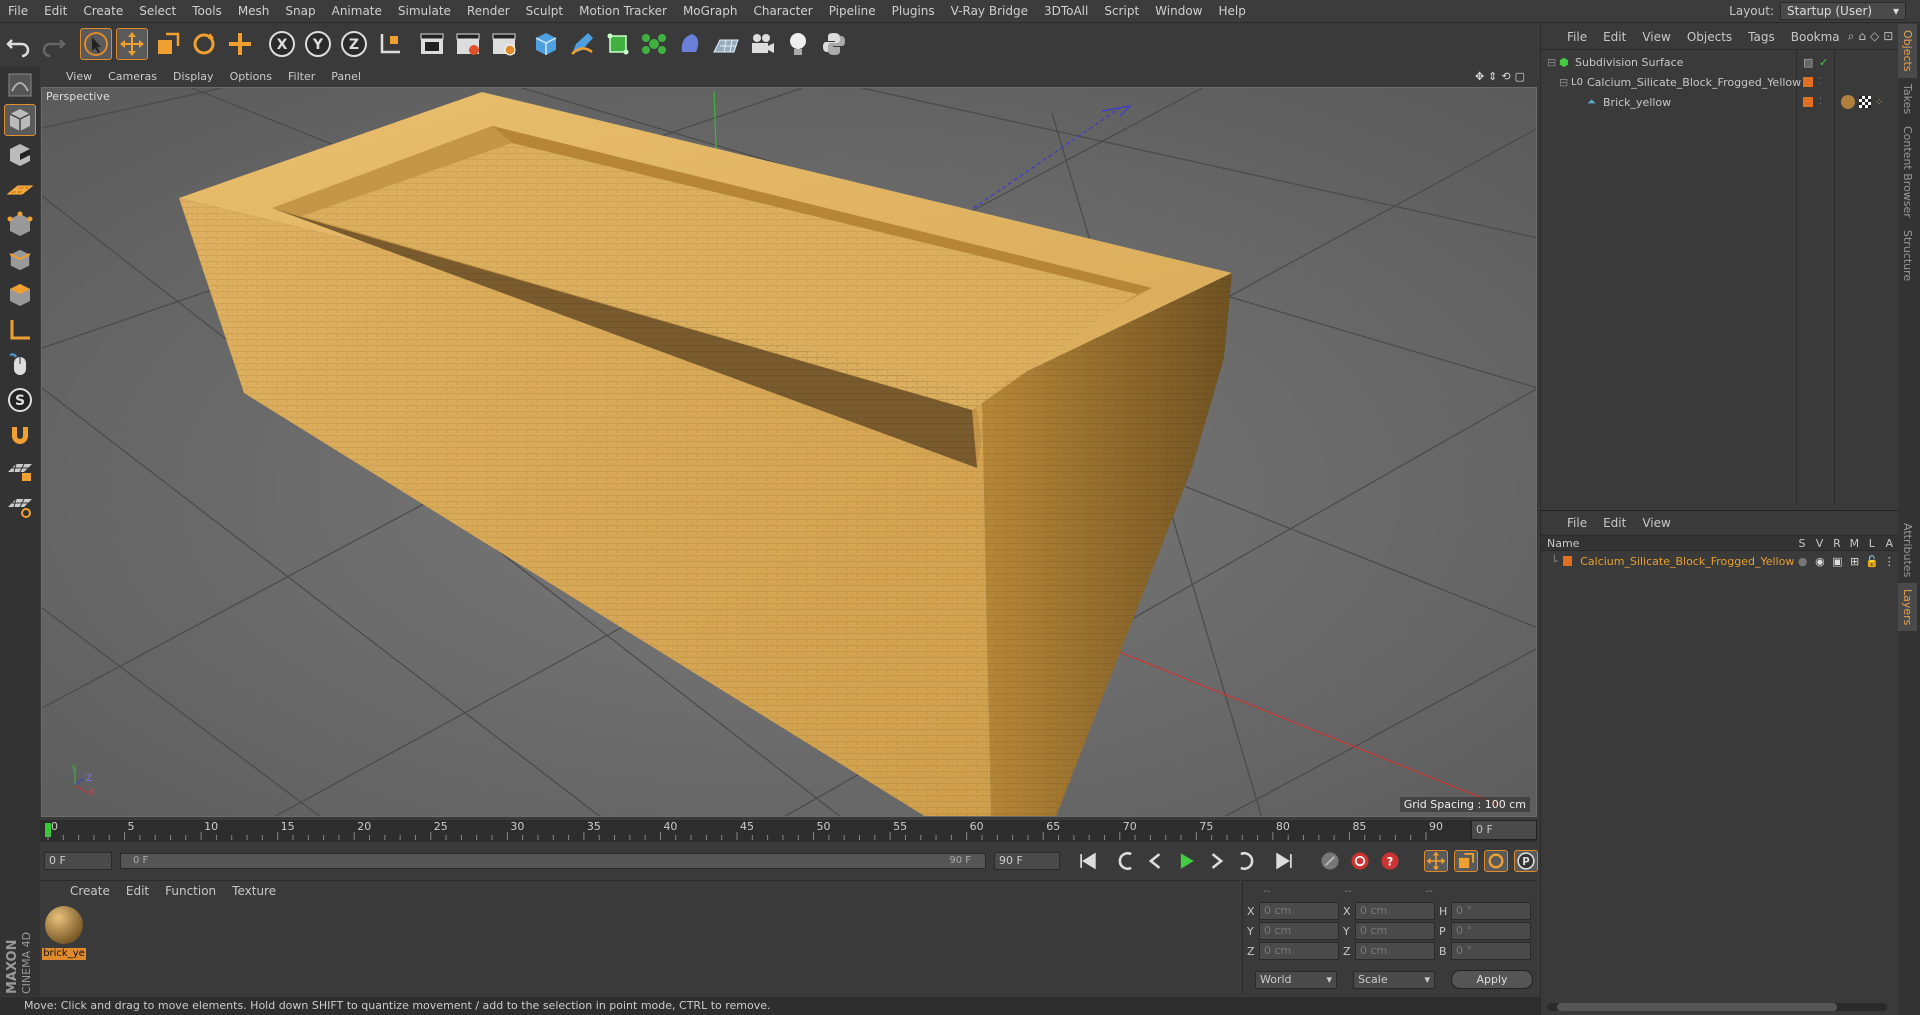 This screenshot has height=1015, width=1920. I want to click on tab-layers: Layers, so click(1907, 607).